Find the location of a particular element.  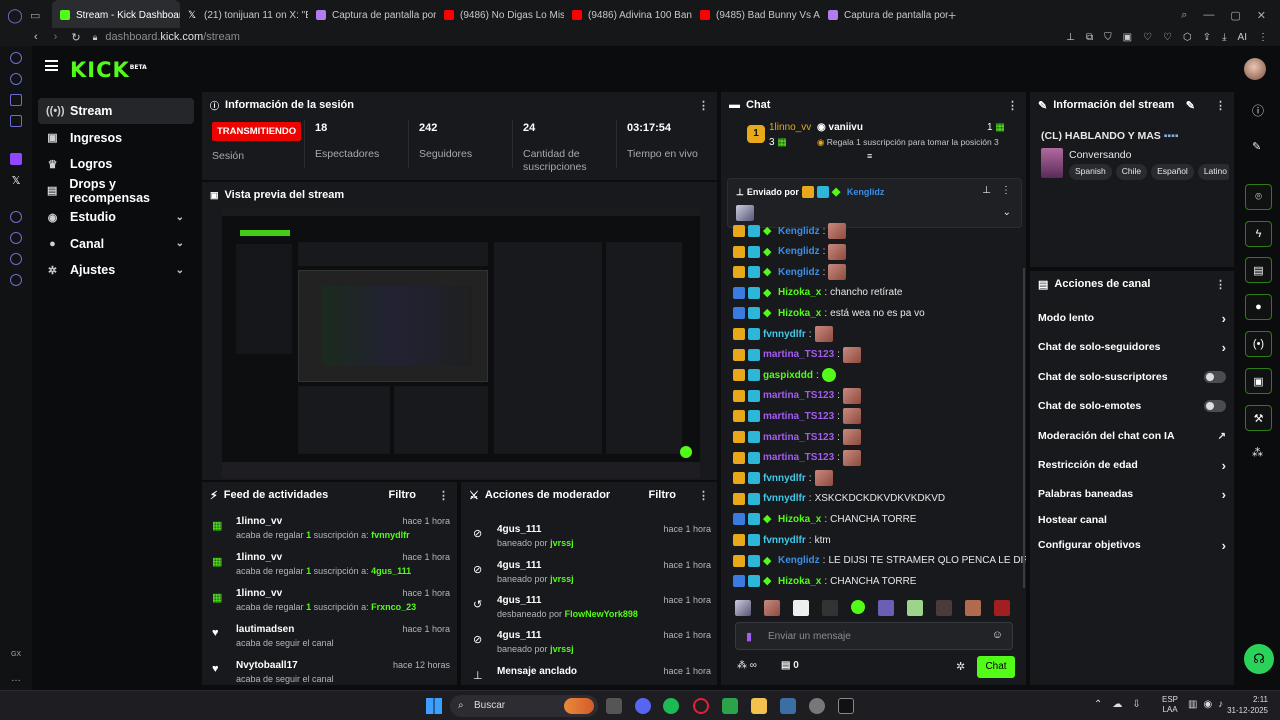

spotify-icon is located at coordinates (671, 706).